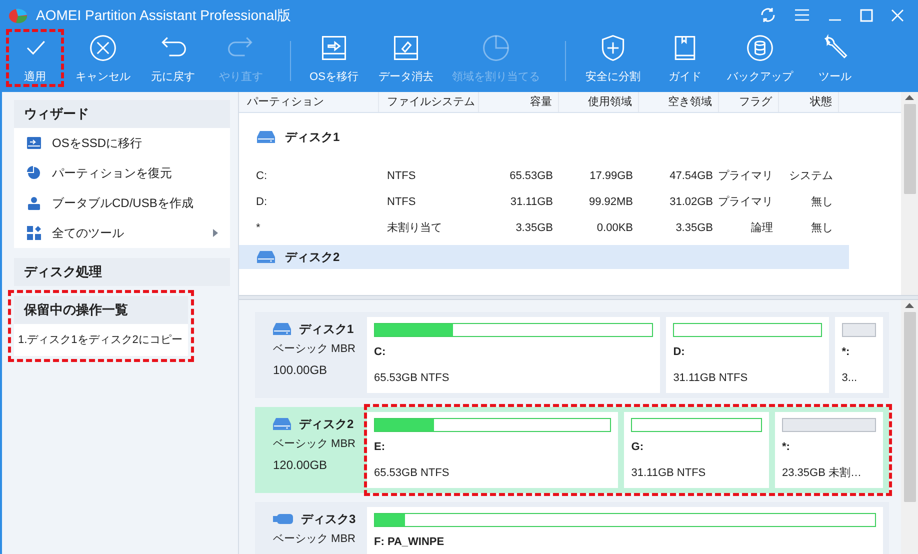 This screenshot has height=554, width=918. I want to click on partition-card: E: 65.53GB NTFS, so click(492, 450).